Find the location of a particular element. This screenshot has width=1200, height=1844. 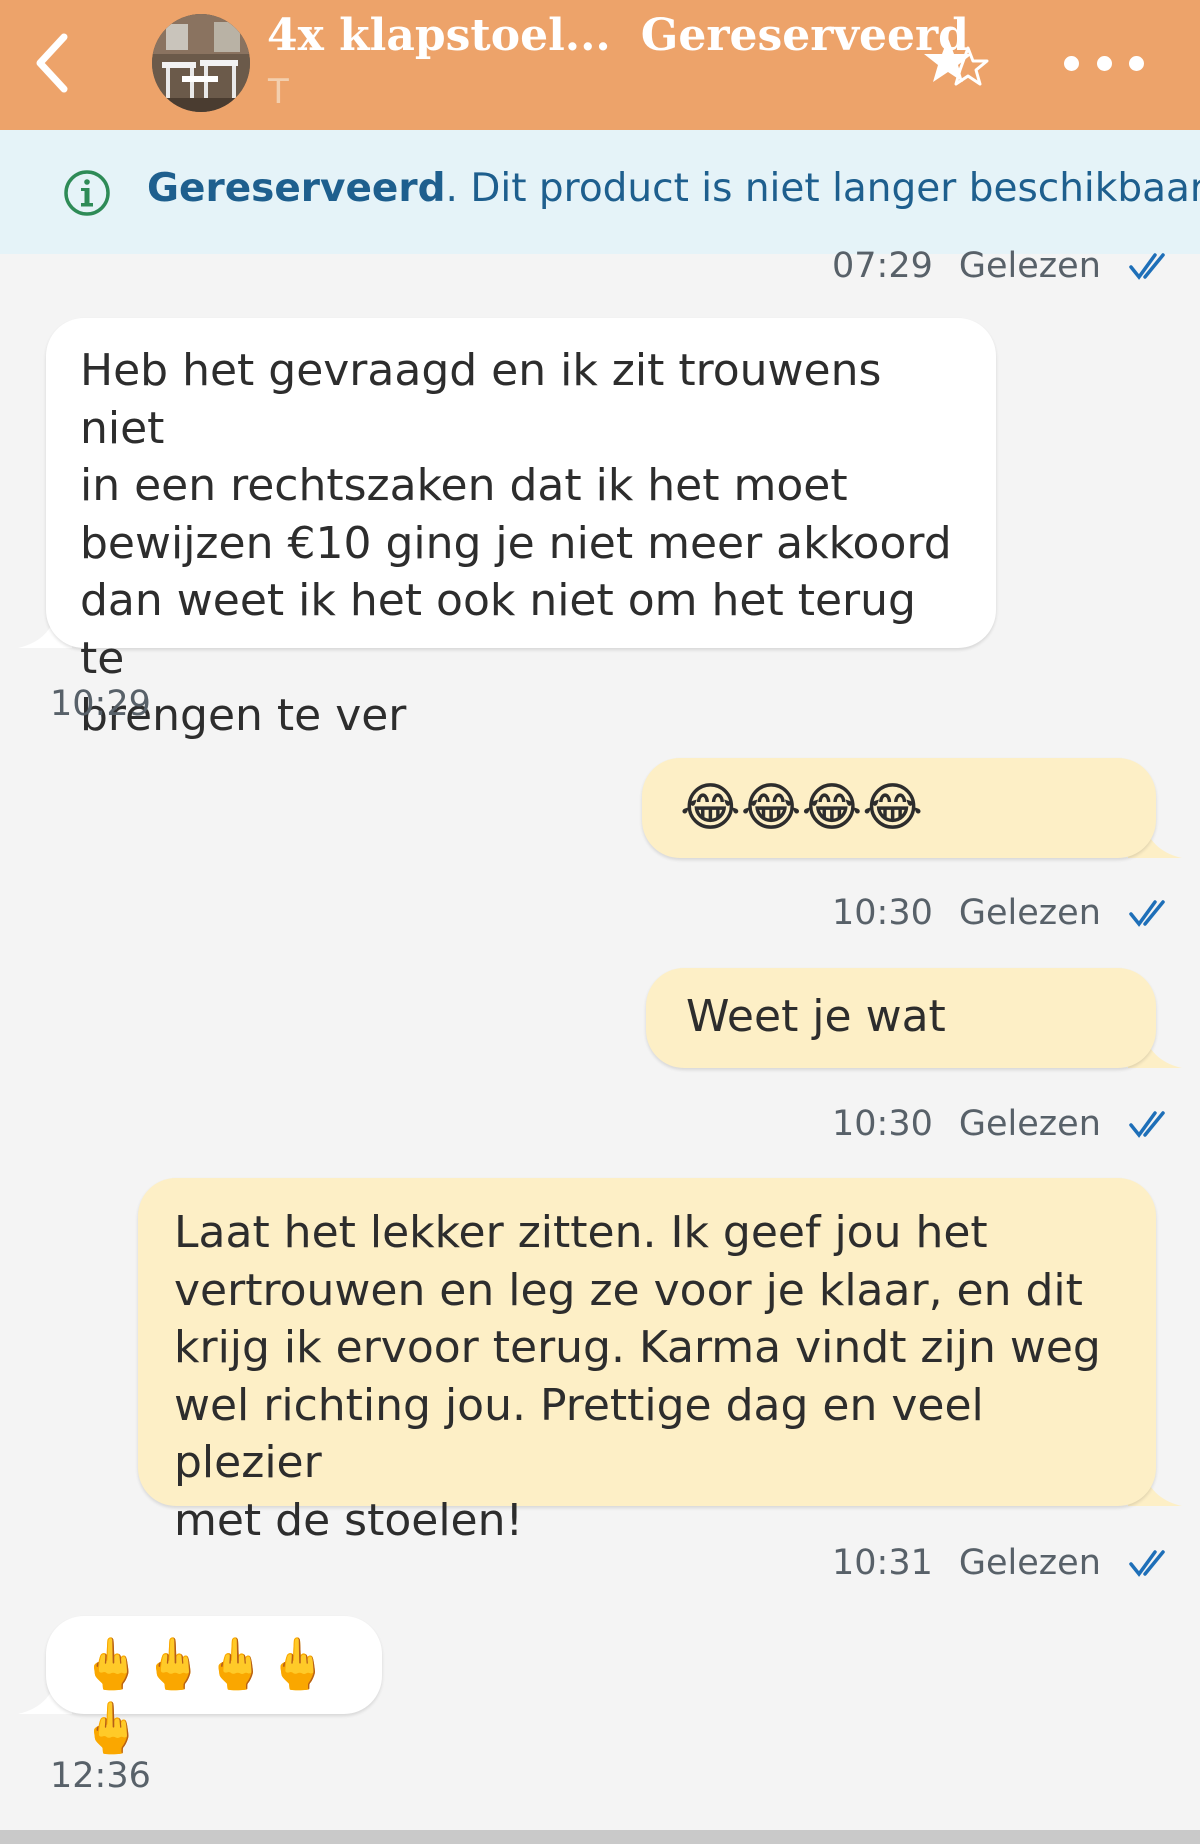

message-bubble-outgoing: Weet je wat is located at coordinates (901, 1018).